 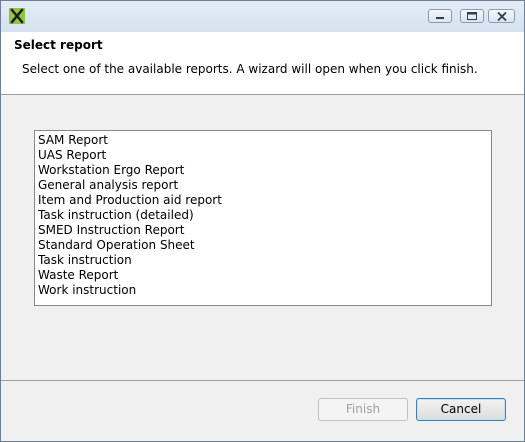 What do you see at coordinates (72, 155) in the screenshot?
I see `list-item: UAS Report` at bounding box center [72, 155].